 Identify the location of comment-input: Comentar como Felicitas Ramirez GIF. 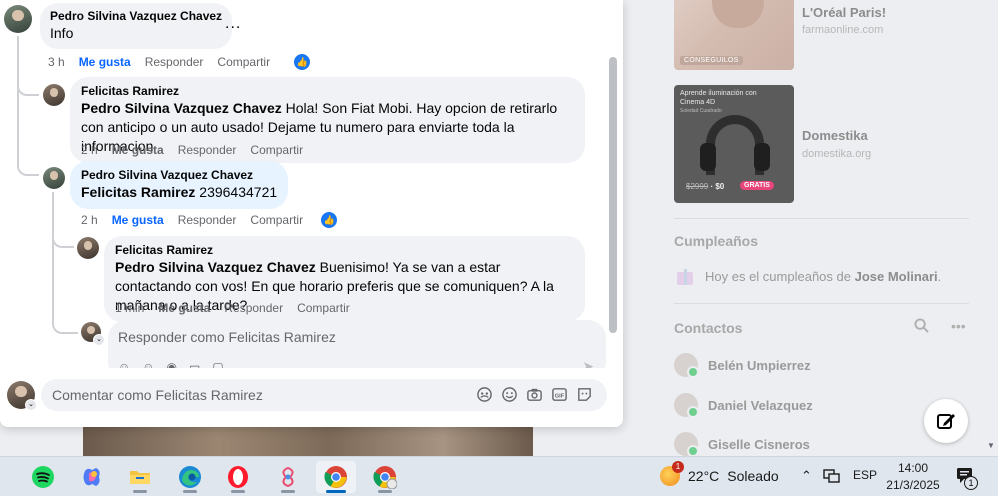
(324, 395).